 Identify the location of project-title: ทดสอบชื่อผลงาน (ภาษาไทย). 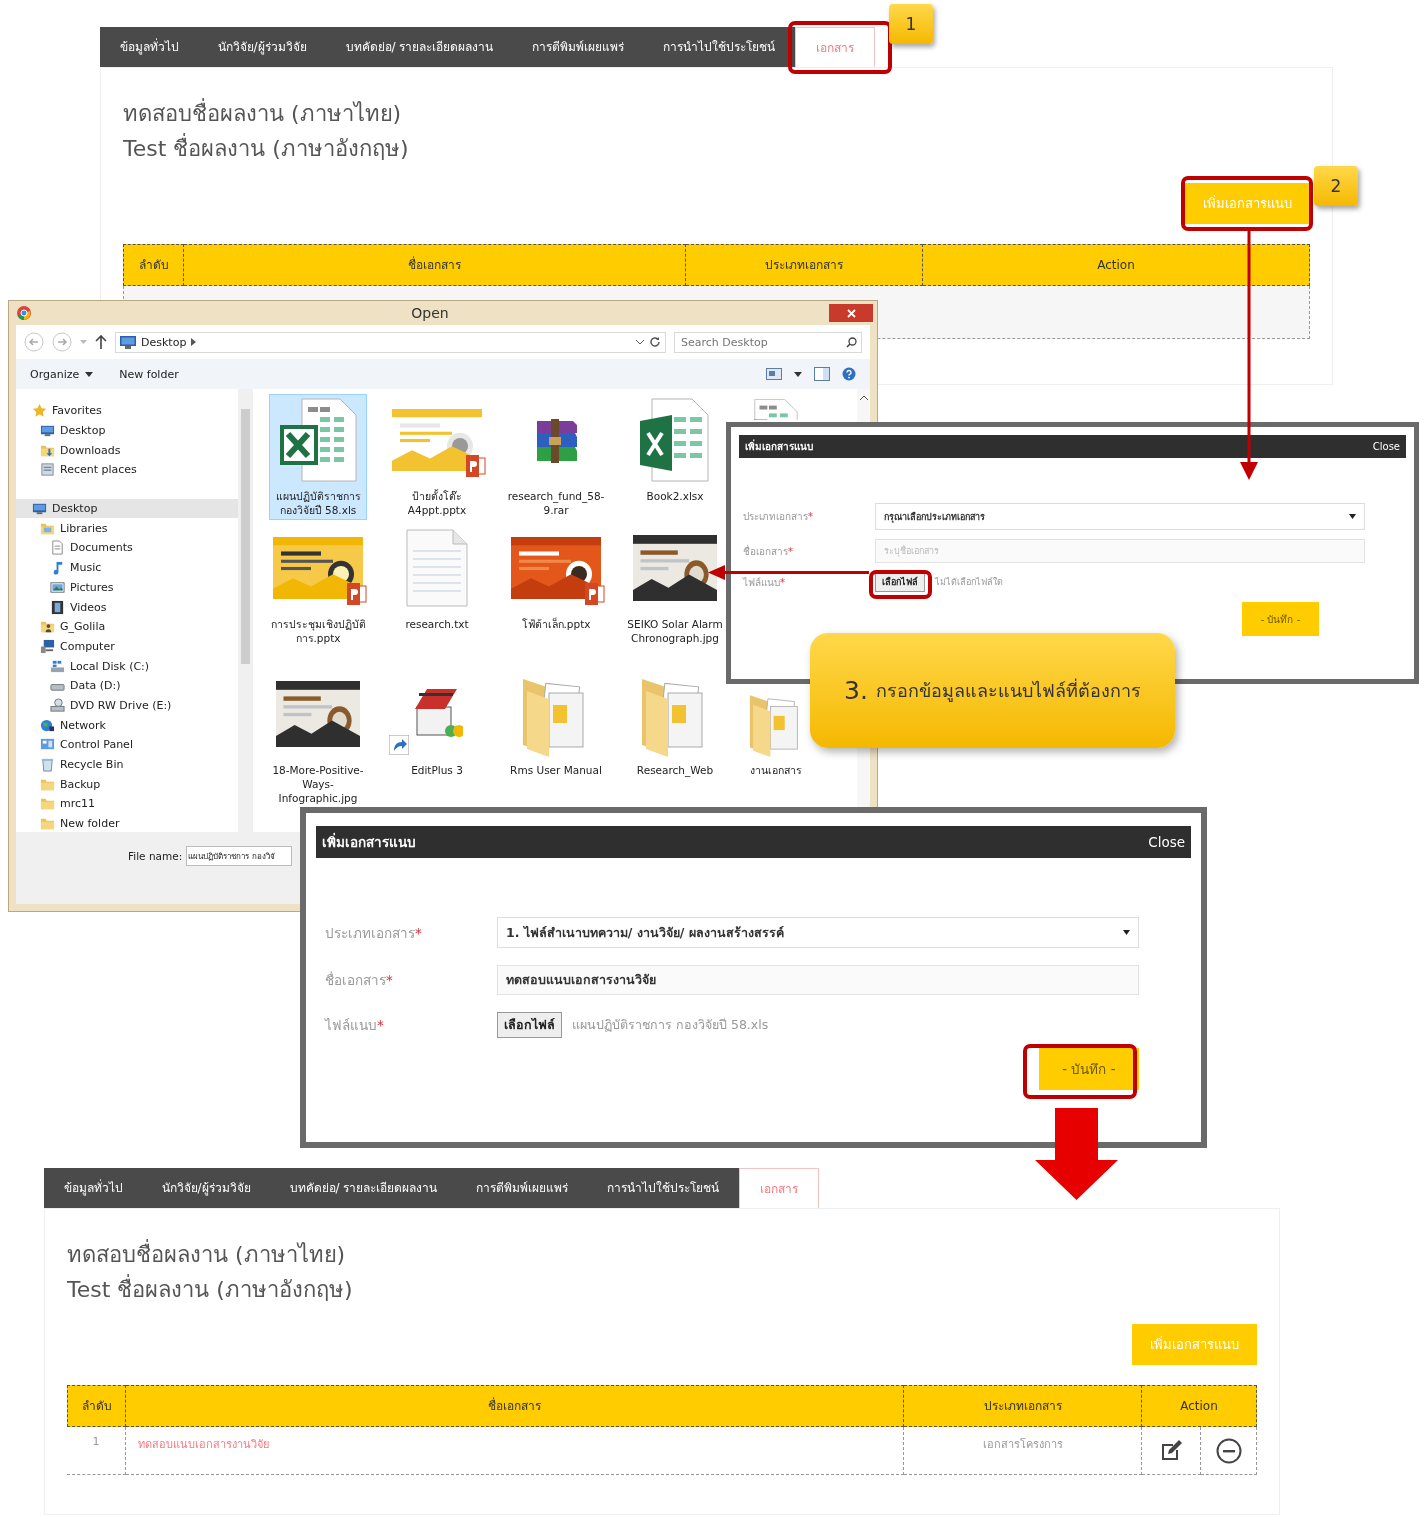
(716, 113).